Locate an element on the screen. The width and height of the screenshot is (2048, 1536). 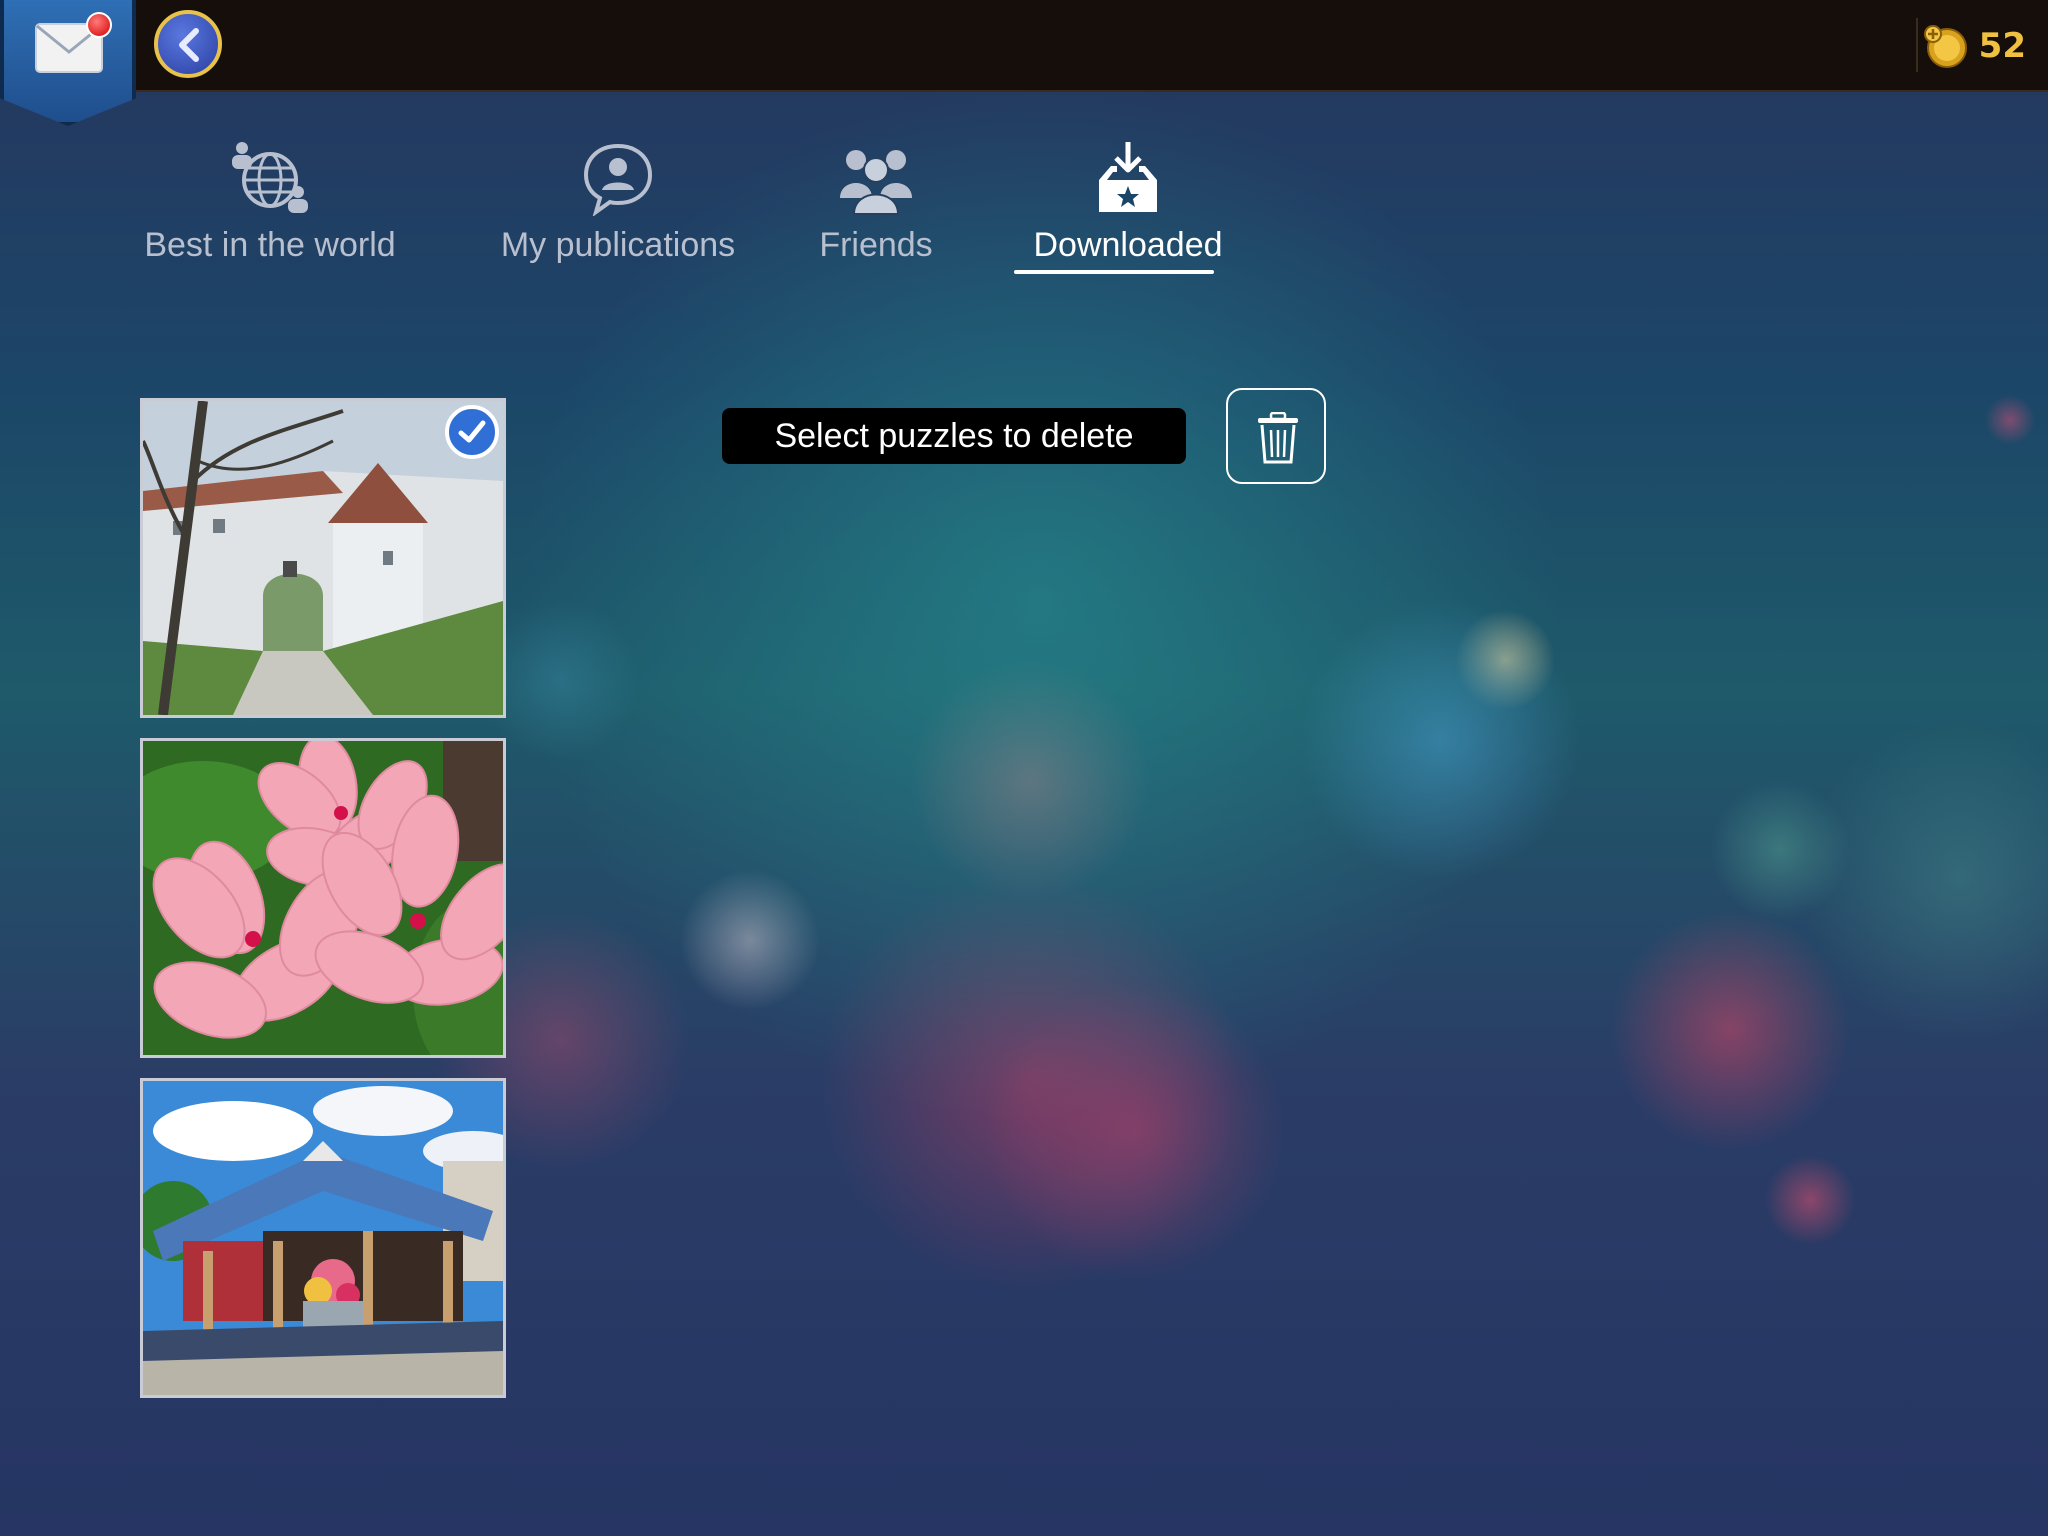
castle-image is located at coordinates (323, 558).